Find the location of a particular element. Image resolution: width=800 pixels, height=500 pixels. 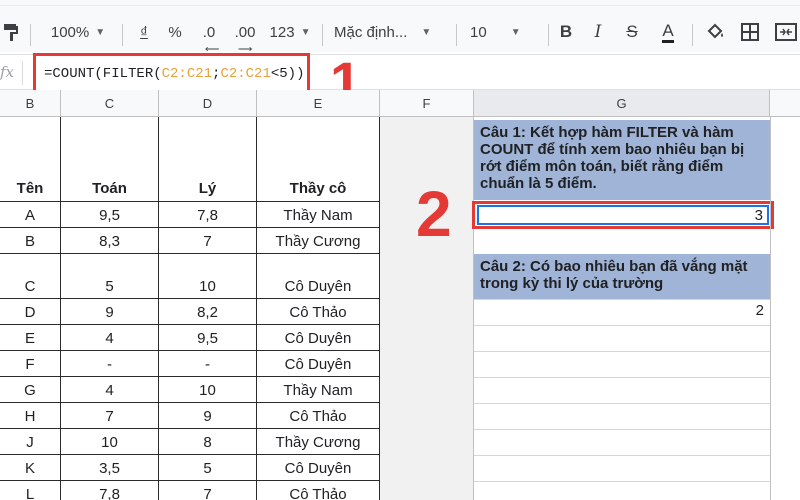

table-cell: L is located at coordinates (30, 490).